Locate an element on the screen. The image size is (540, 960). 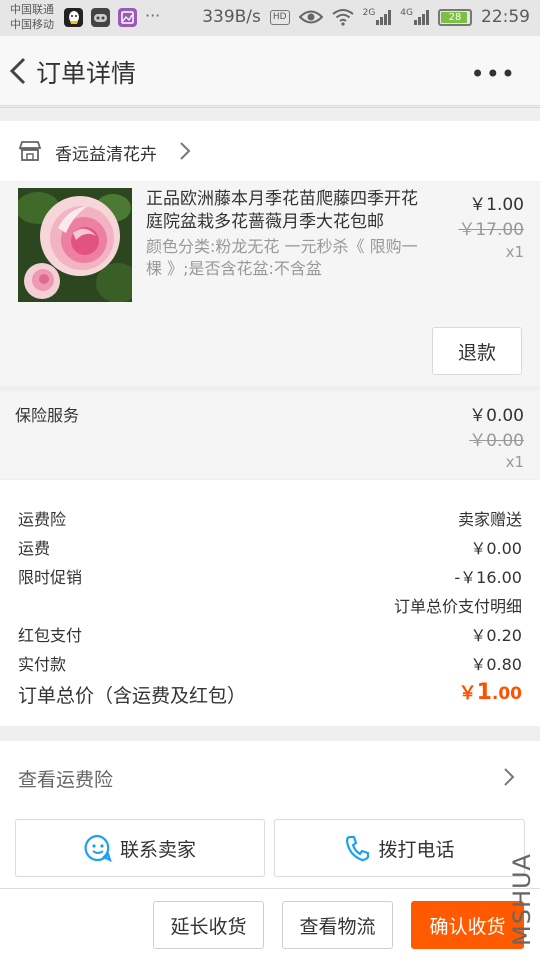
watermark: MSHUA is located at coordinates (522, 899).